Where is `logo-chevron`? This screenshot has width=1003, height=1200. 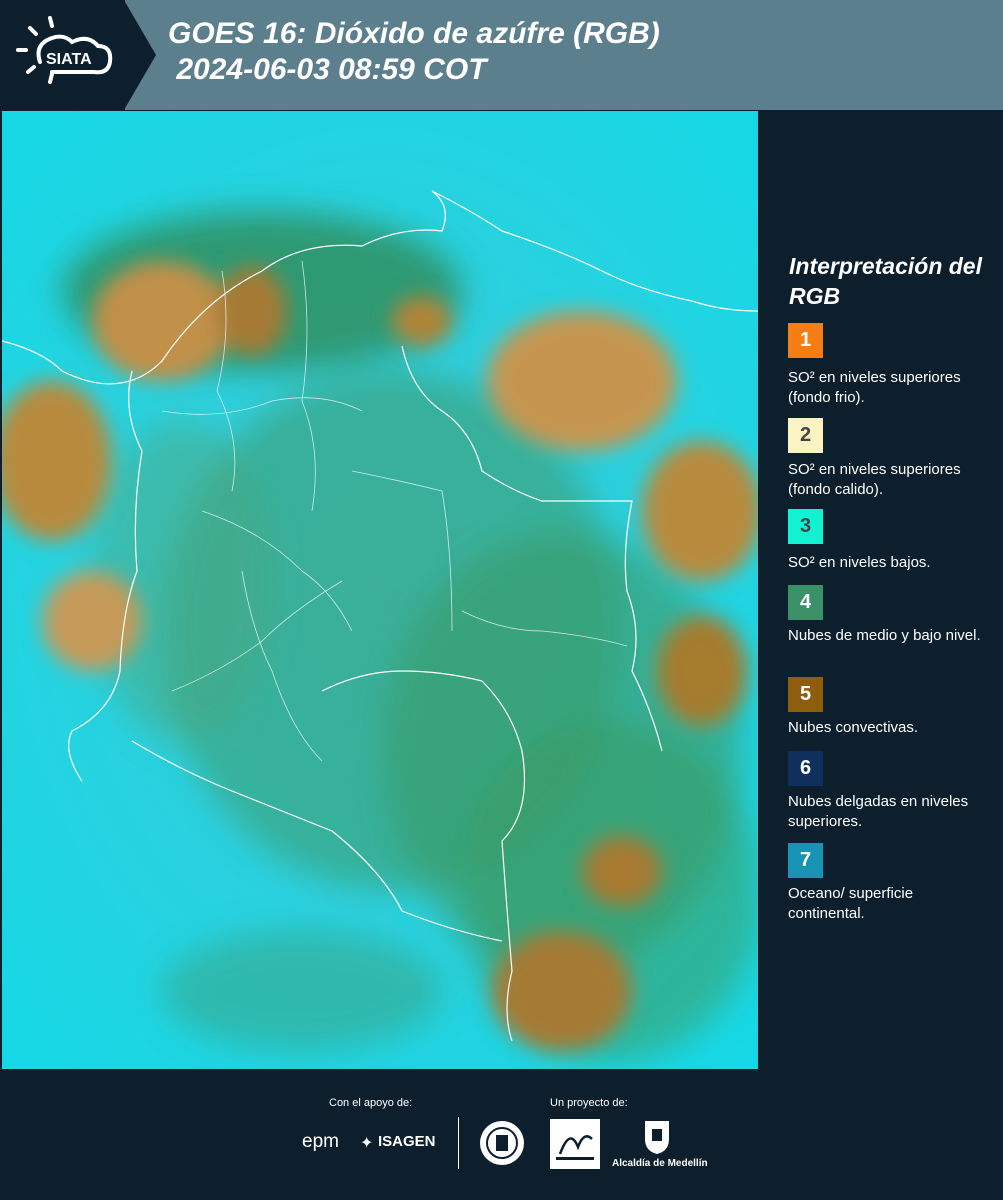
logo-chevron is located at coordinates (140, 55).